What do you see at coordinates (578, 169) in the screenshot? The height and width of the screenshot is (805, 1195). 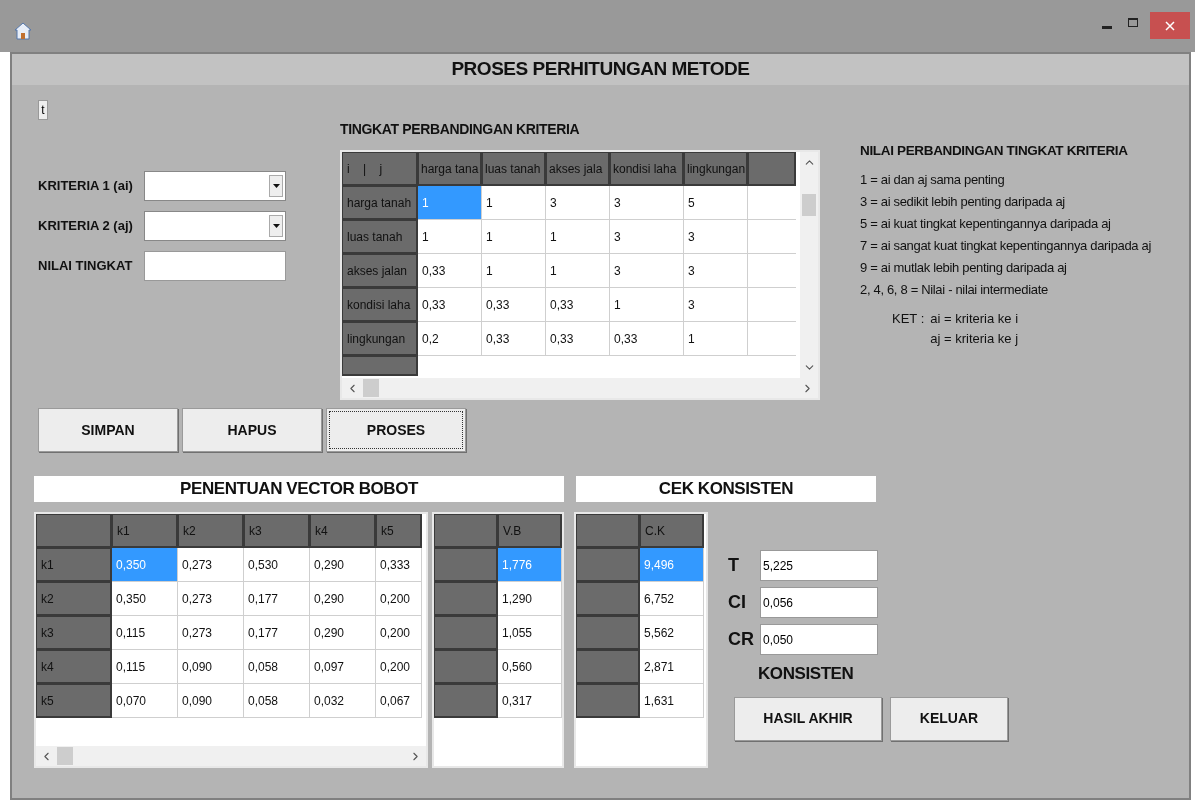 I see `column-header: akses jala` at bounding box center [578, 169].